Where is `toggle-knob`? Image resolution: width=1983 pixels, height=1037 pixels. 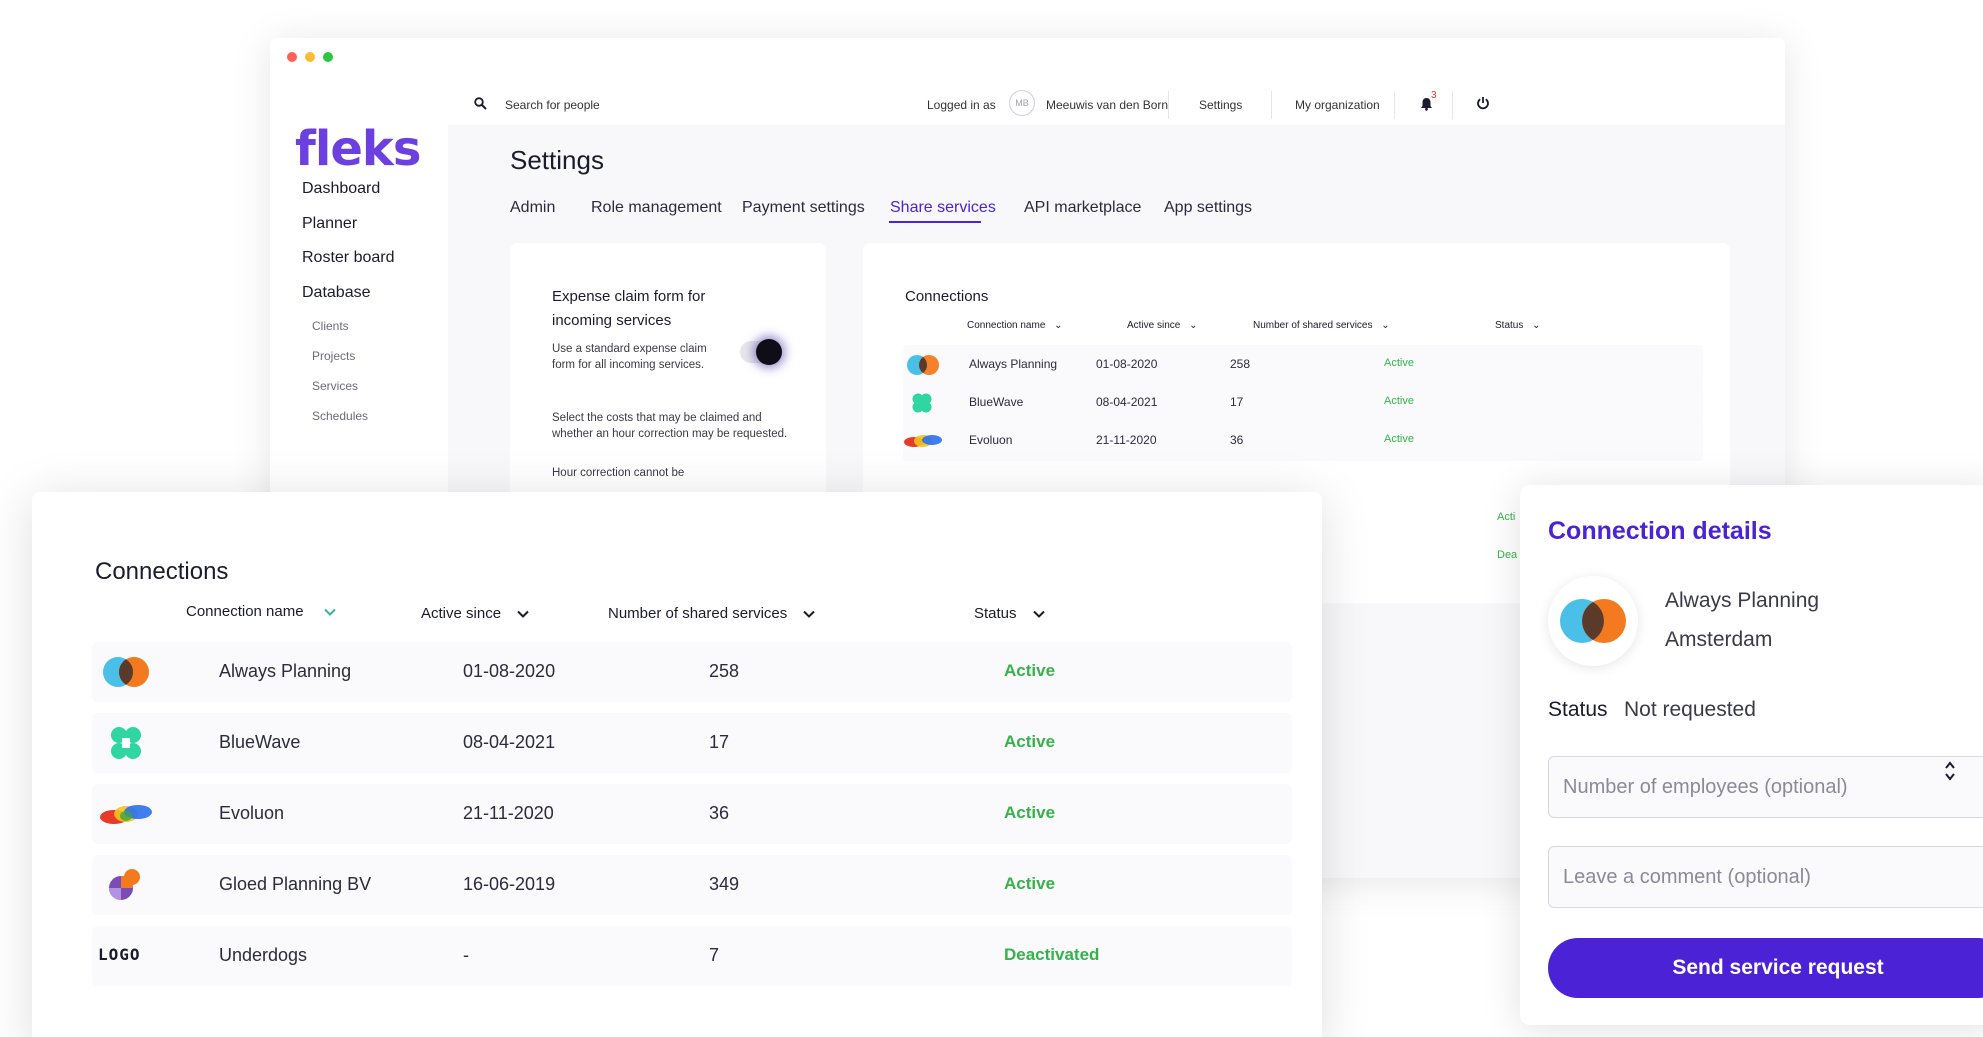
toggle-knob is located at coordinates (769, 352).